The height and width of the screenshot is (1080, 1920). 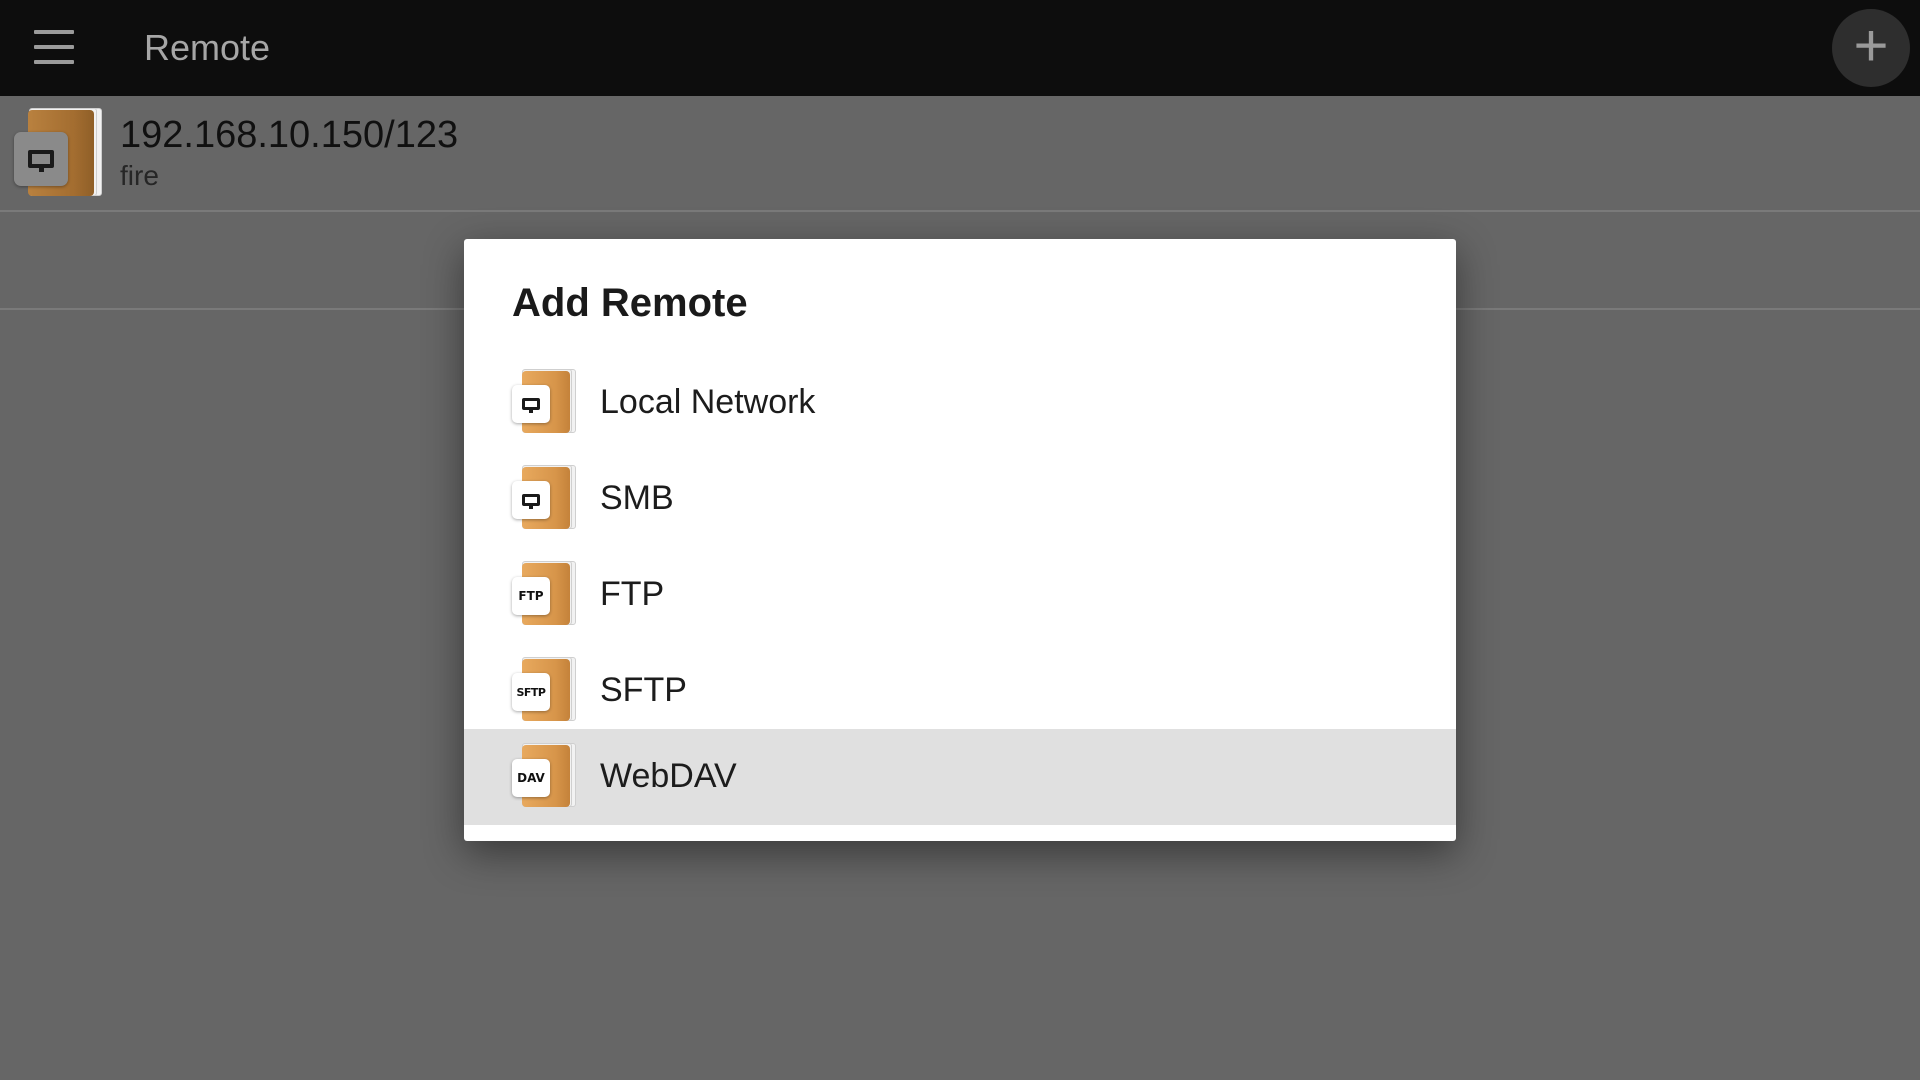 I want to click on folder-icon: SFTP, so click(x=544, y=689).